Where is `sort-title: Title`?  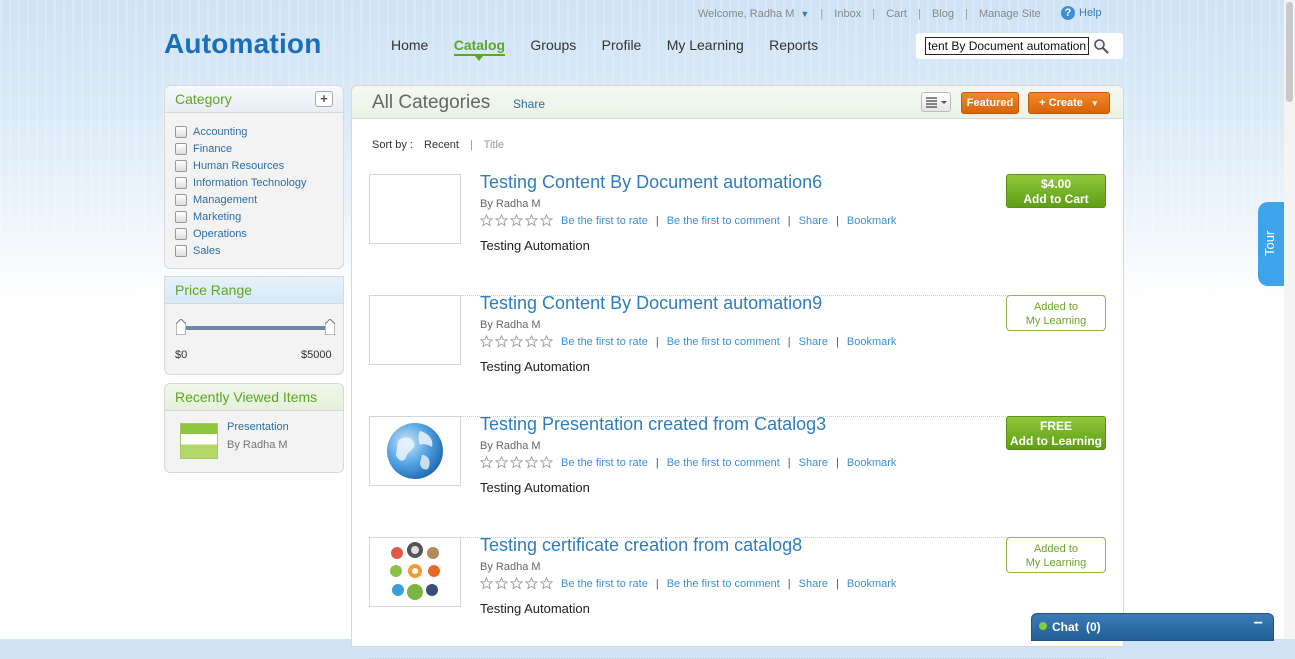 sort-title: Title is located at coordinates (494, 145).